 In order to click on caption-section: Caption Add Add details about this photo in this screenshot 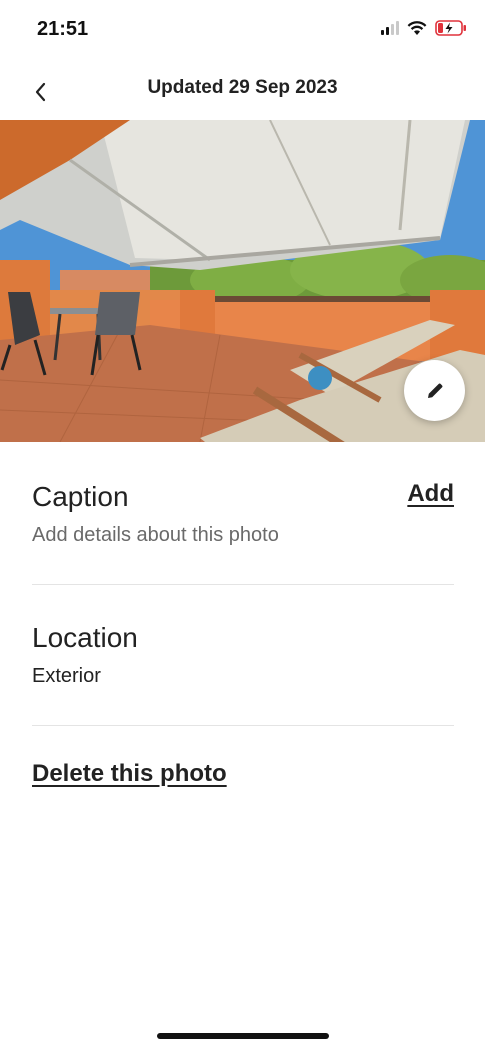, I will do `click(243, 513)`.